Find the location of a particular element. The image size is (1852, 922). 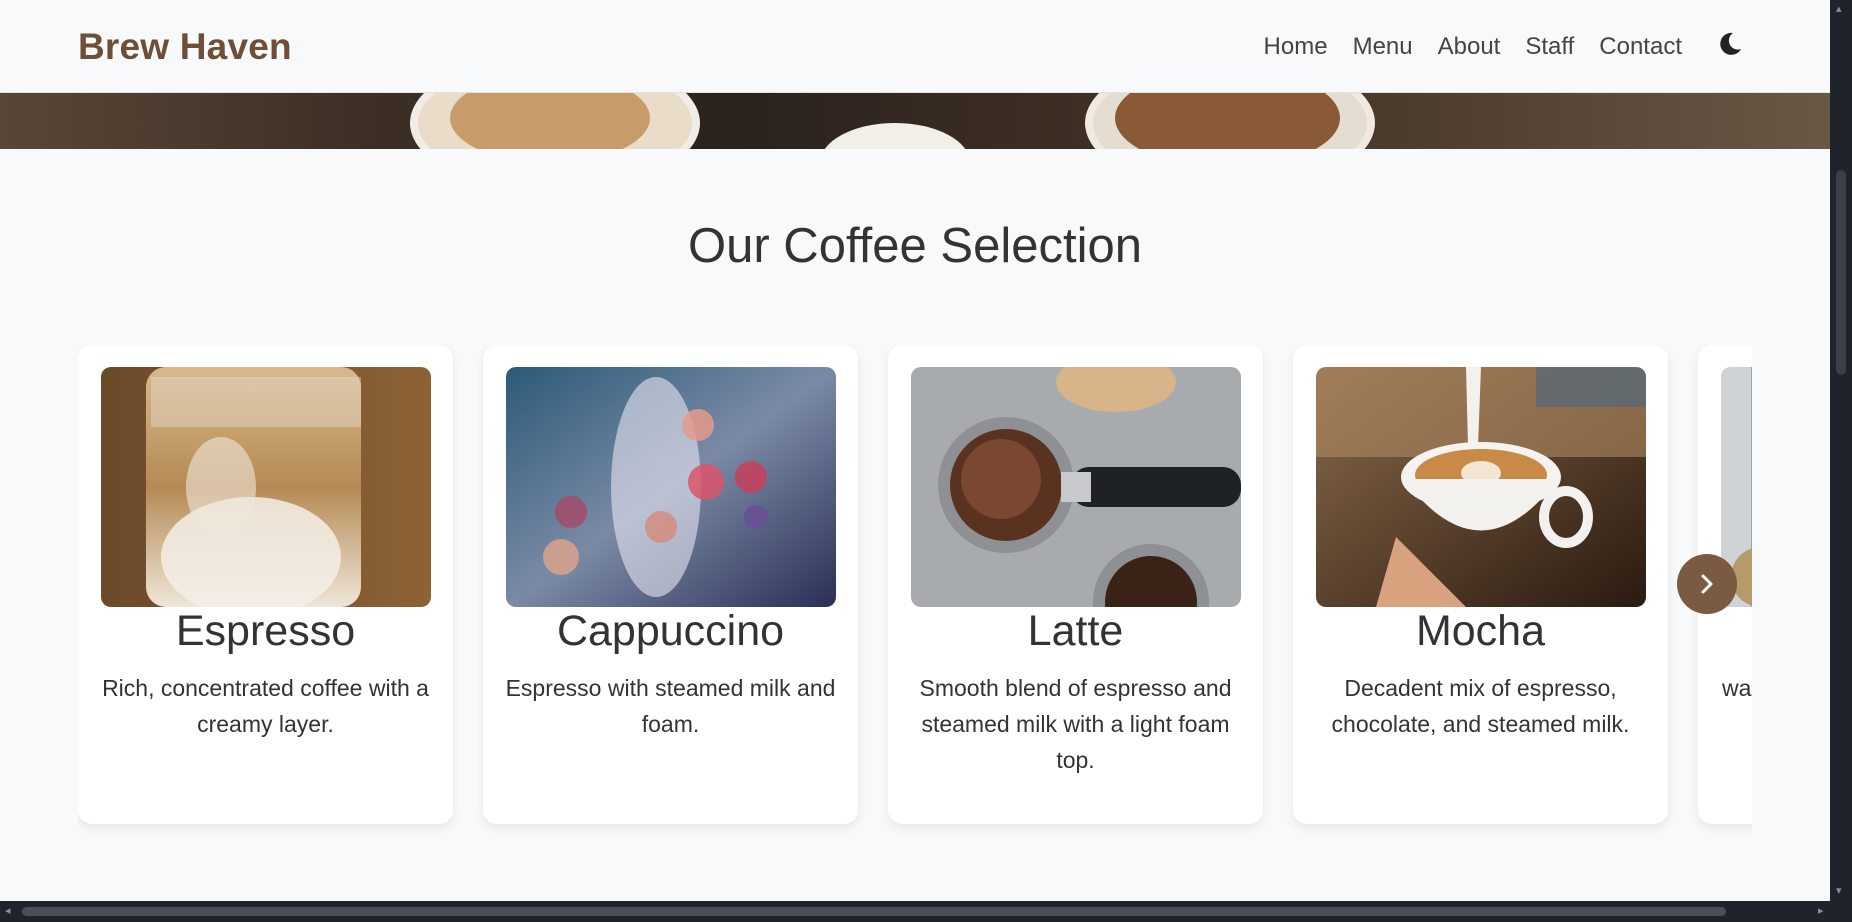

main-nav: Home Menu About Staff Contact is located at coordinates (1473, 47).